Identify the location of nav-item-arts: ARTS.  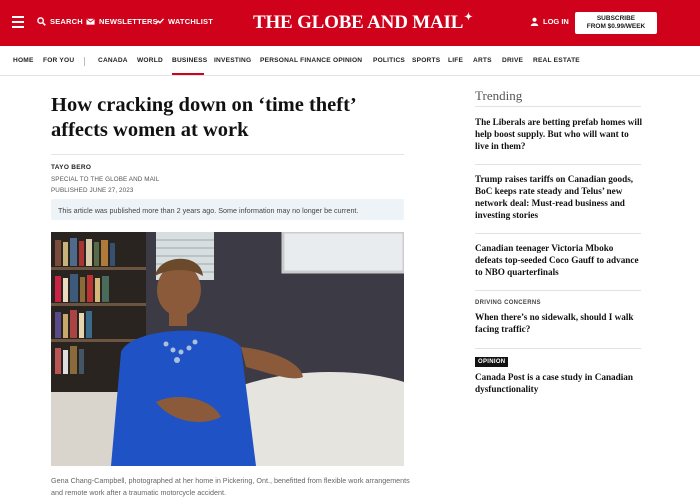
(482, 60).